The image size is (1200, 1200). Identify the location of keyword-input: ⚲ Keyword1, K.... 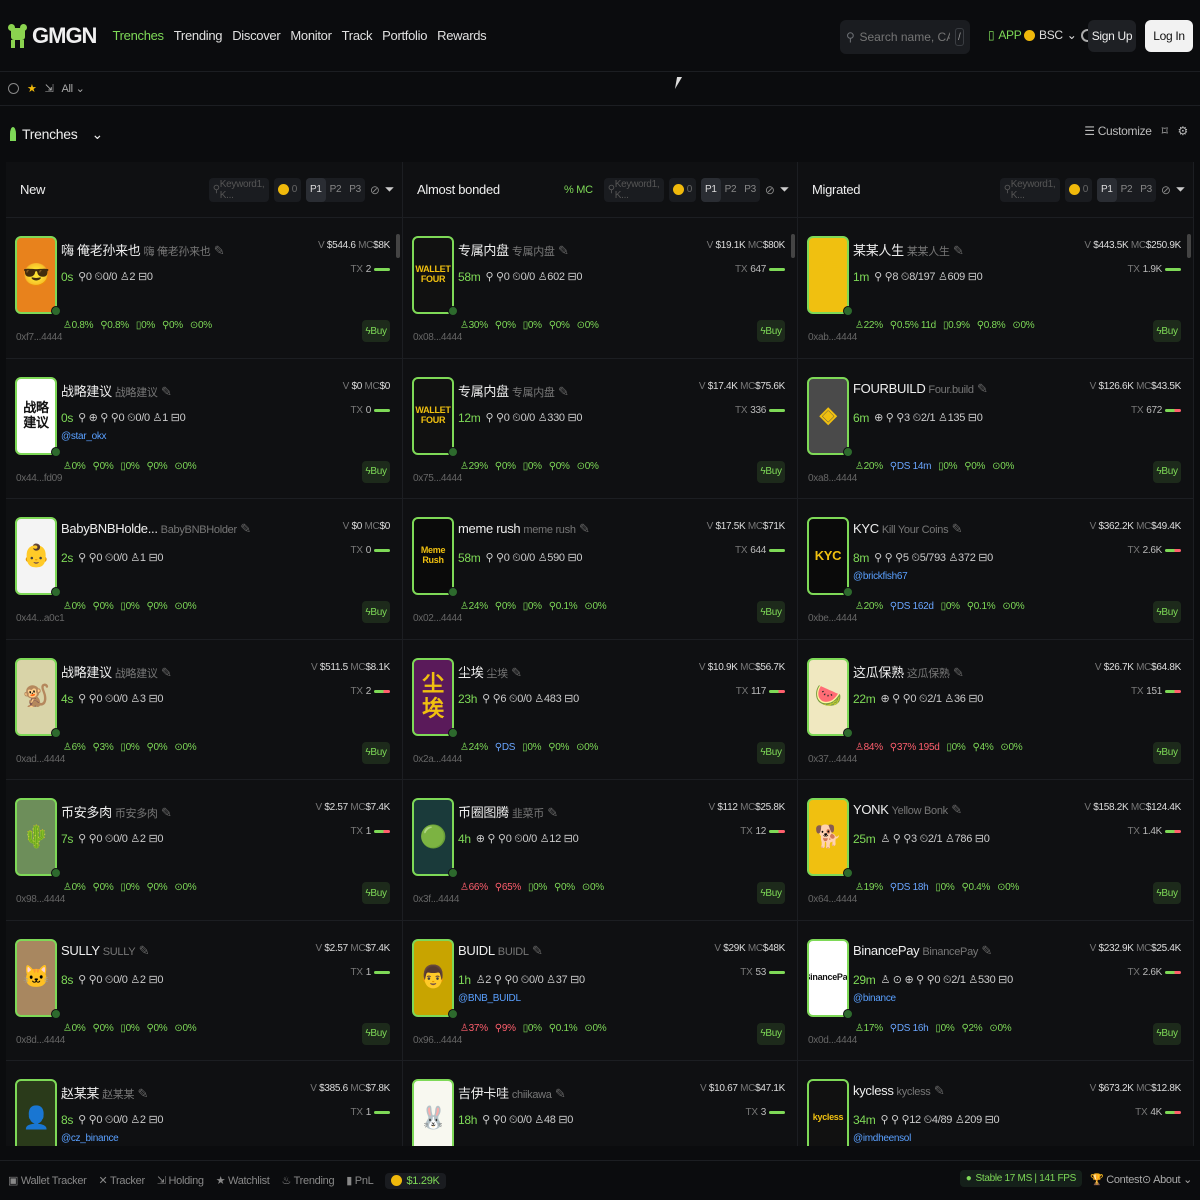
(238, 189).